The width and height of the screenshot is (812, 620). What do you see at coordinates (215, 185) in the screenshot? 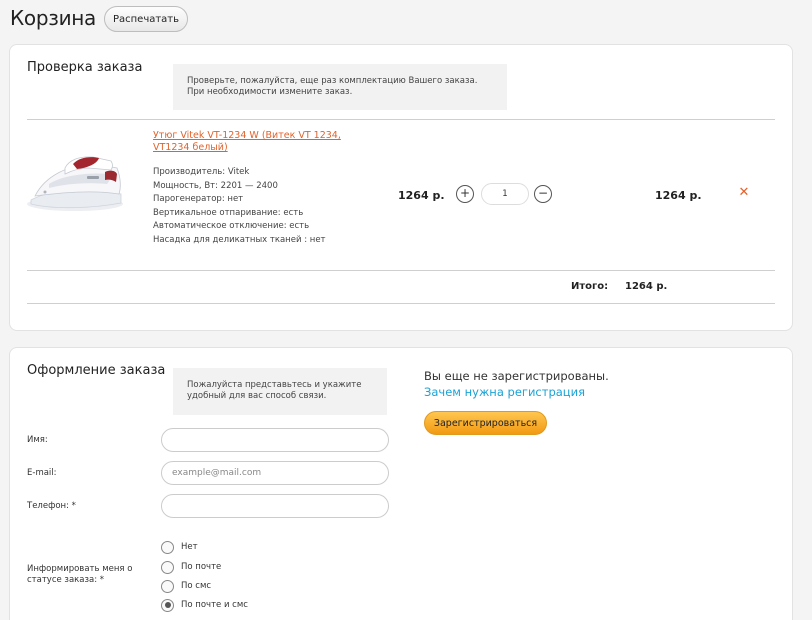
I see `product-property: Мощность, Вт: 2201 — 2400` at bounding box center [215, 185].